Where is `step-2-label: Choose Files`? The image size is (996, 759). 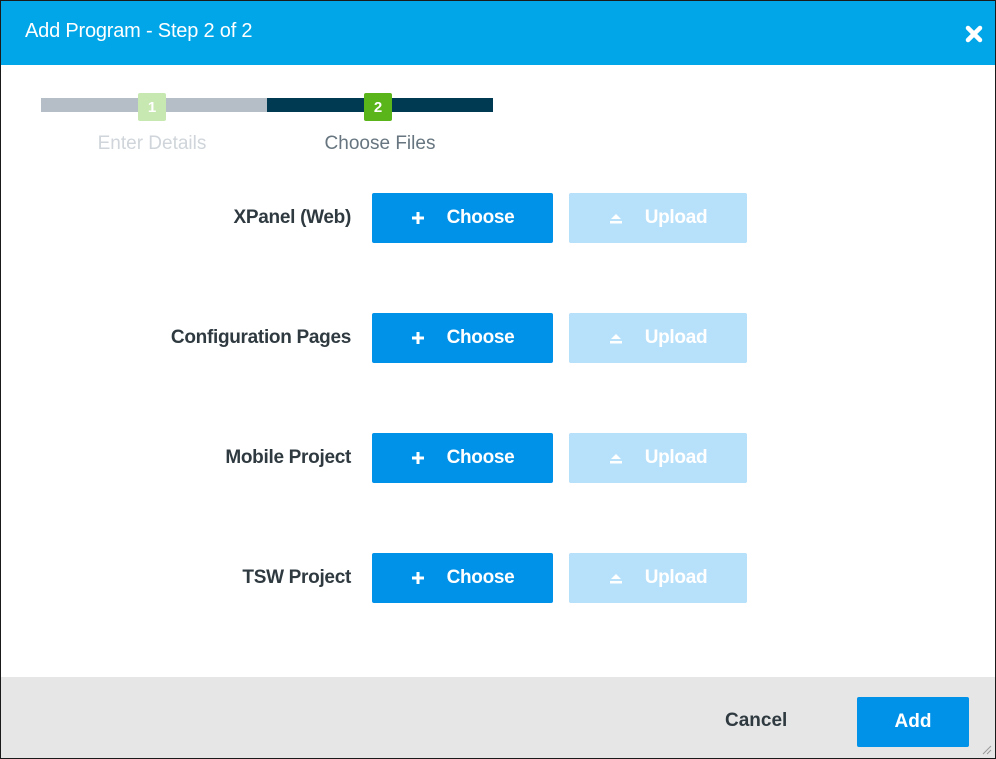 step-2-label: Choose Files is located at coordinates (380, 143).